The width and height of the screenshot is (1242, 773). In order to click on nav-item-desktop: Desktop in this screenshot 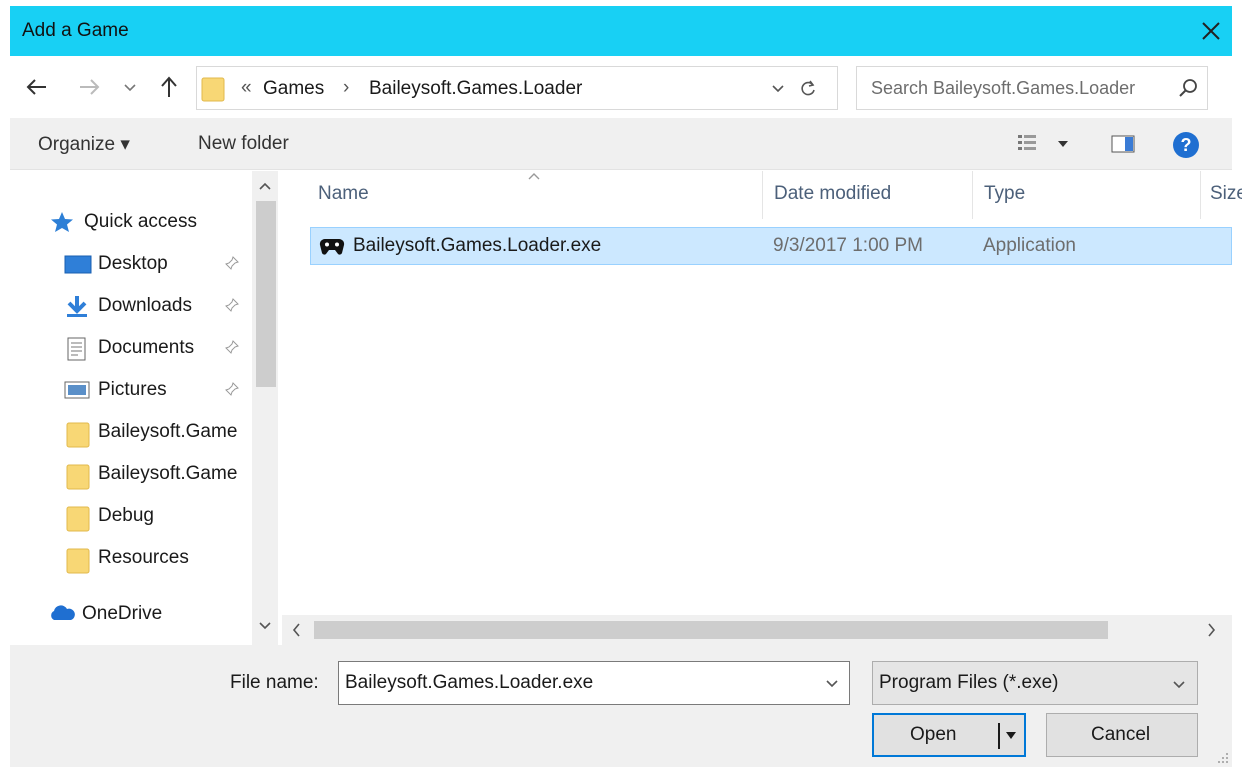, I will do `click(130, 264)`.